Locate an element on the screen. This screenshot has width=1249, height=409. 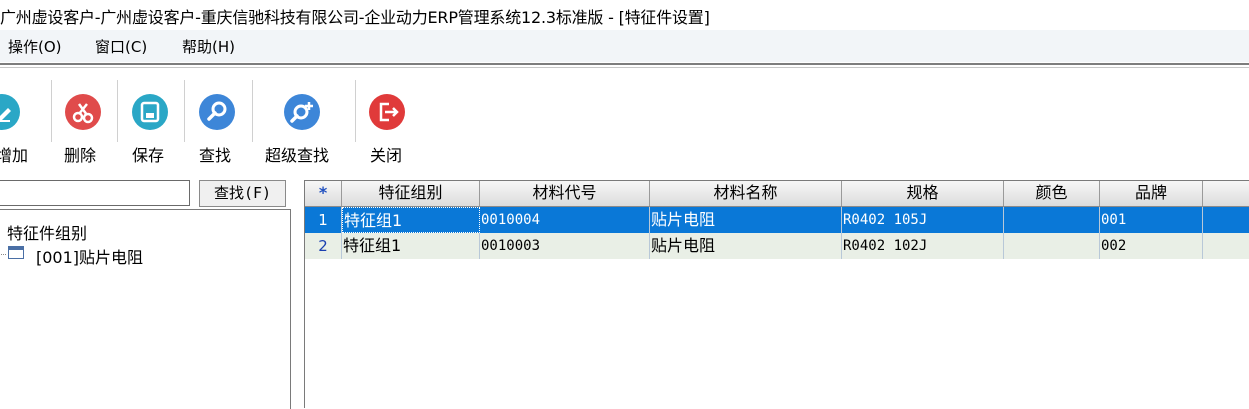
close-label: 关闭 is located at coordinates (386, 155).